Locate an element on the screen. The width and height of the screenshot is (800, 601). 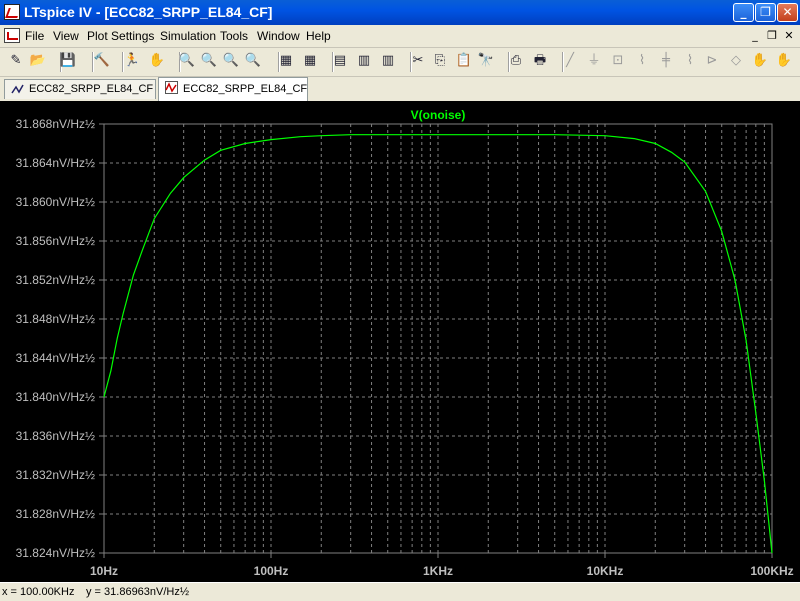
zoom-pan-icon: 🔍 is located at coordinates (209, 61).